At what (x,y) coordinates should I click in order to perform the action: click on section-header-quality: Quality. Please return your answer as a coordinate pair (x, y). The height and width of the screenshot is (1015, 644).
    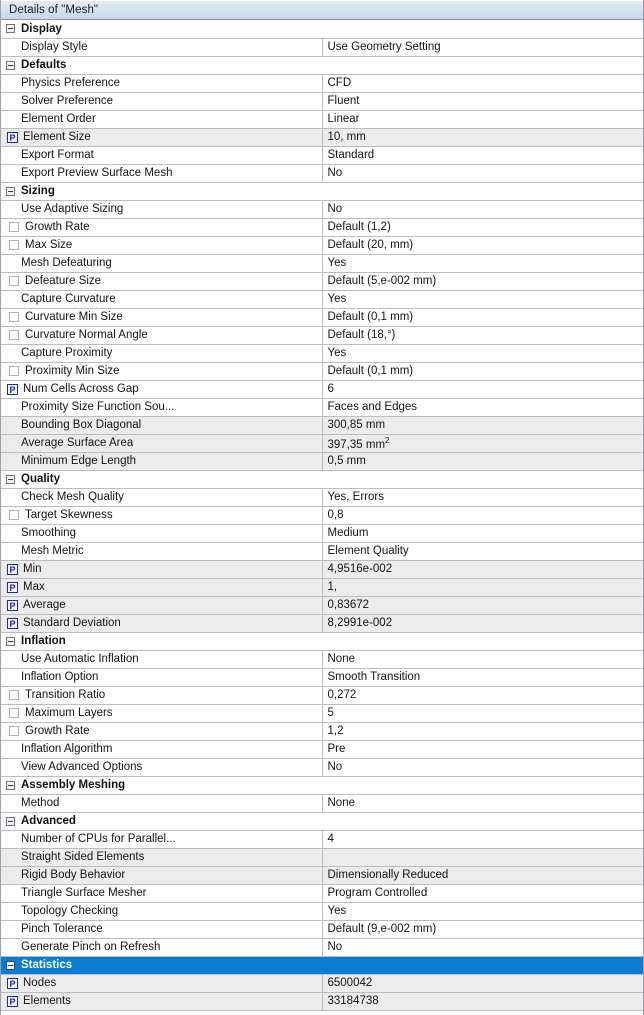
    Looking at the image, I should click on (322, 479).